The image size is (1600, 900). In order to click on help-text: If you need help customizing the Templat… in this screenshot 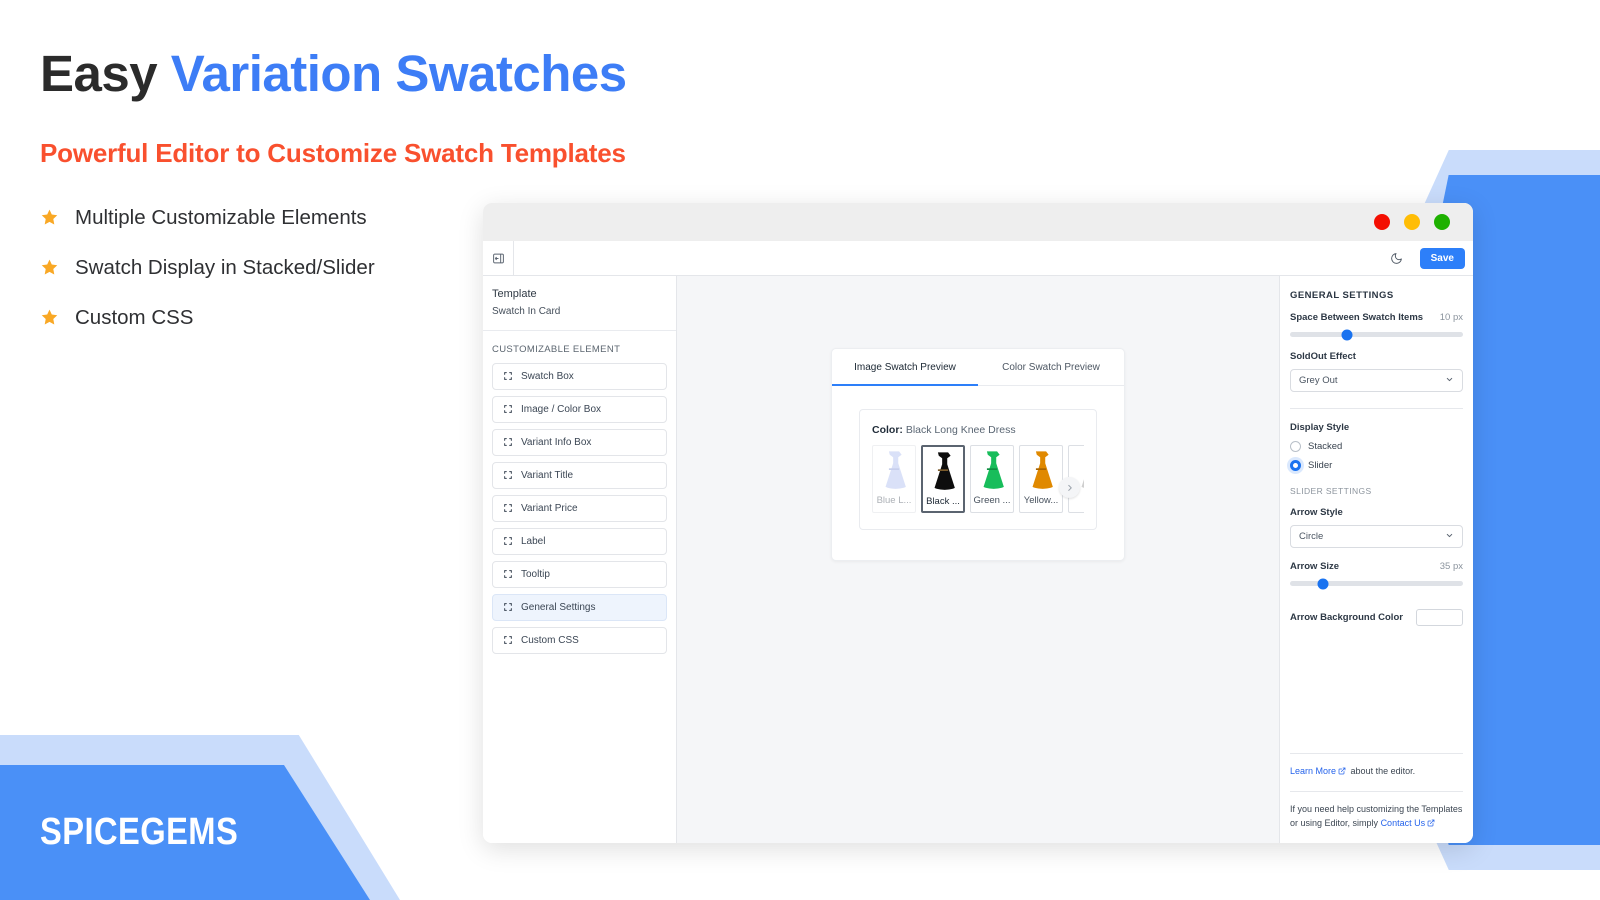, I will do `click(1376, 816)`.